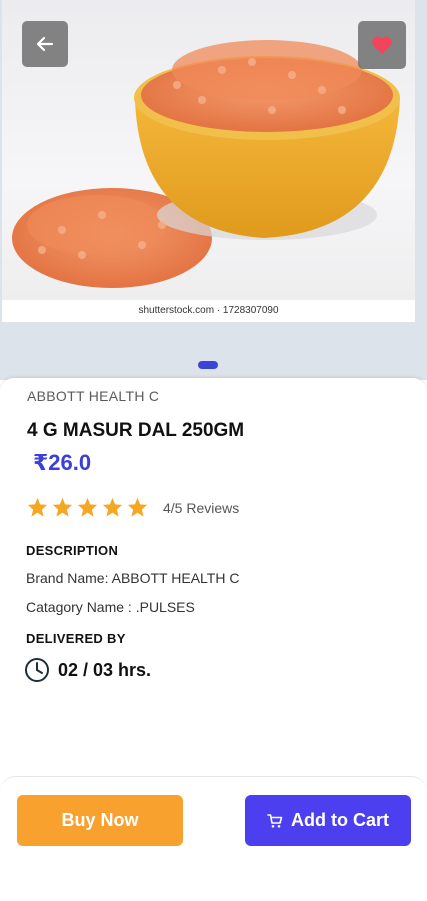 Image resolution: width=427 pixels, height=901 pixels. I want to click on buy-now-label: Buy Now, so click(100, 820).